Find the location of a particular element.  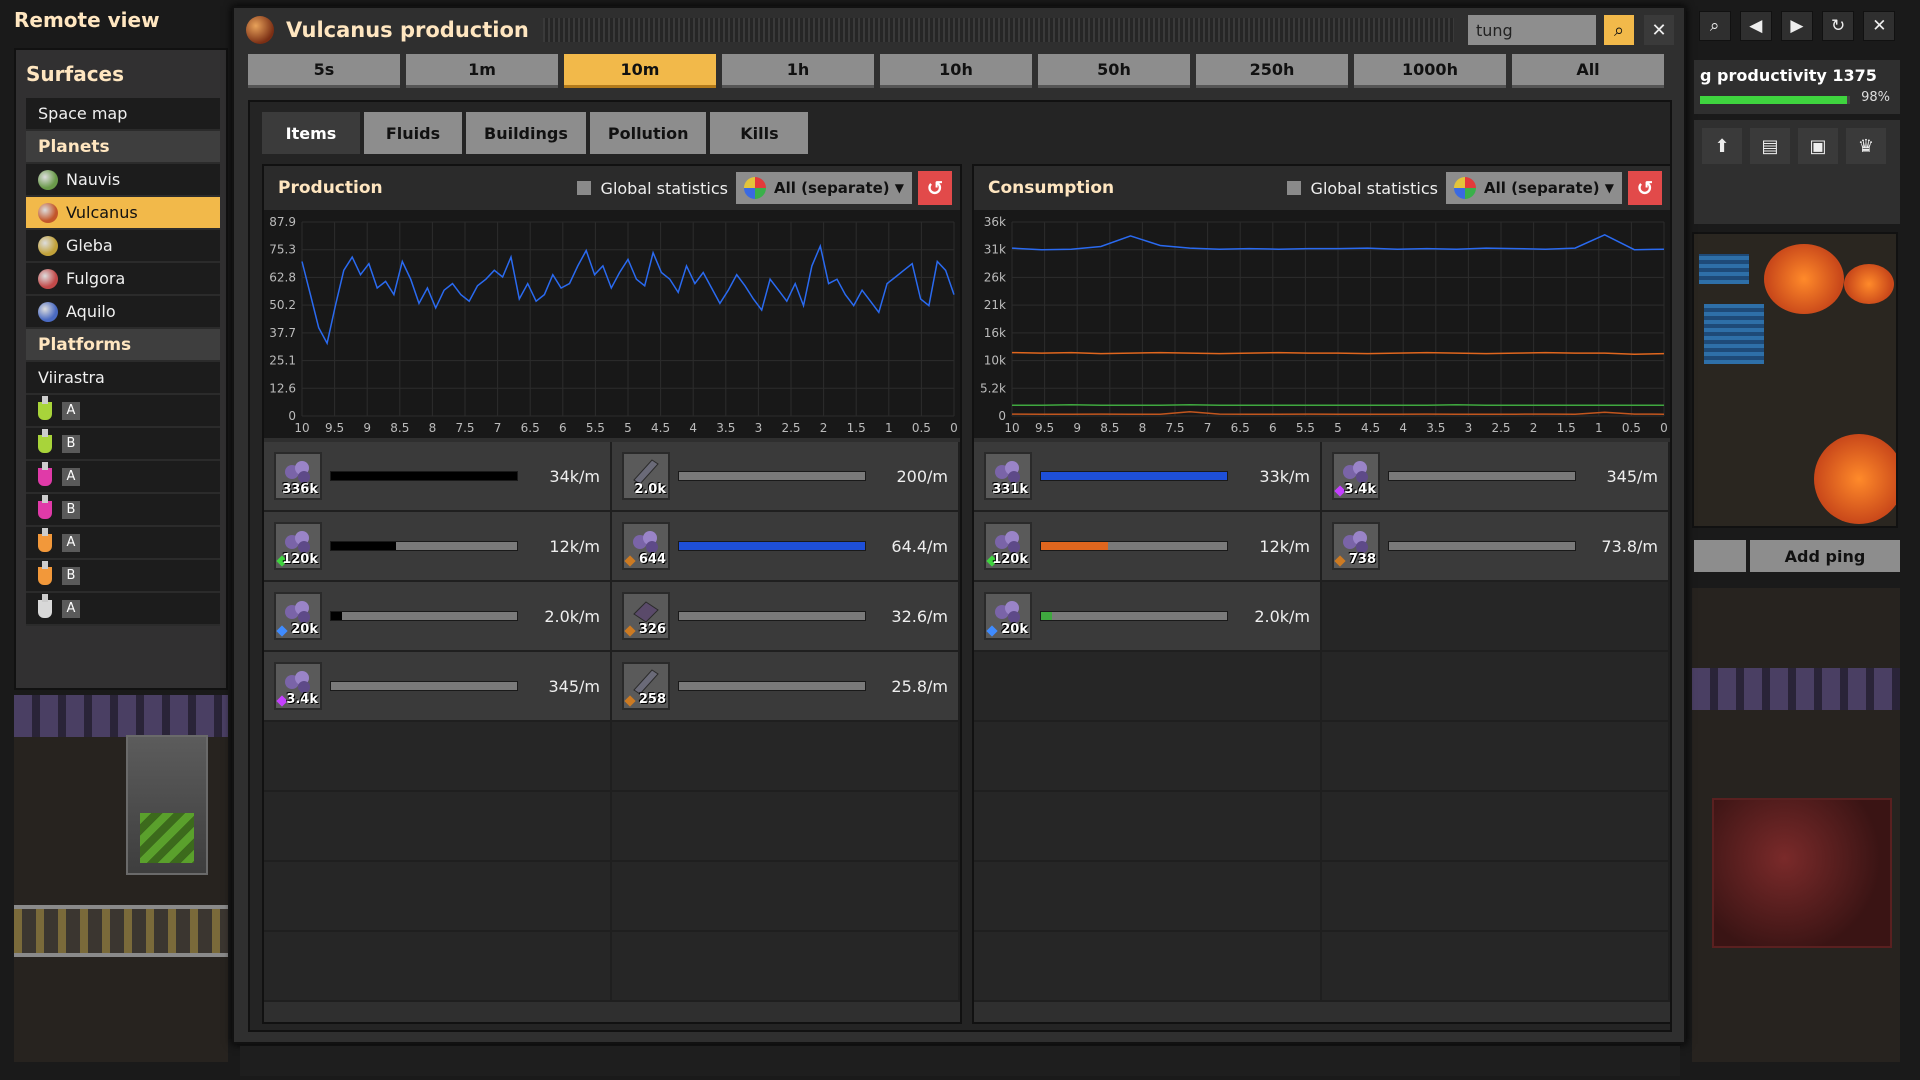

forward-icon: ▶ is located at coordinates (1796, 26).